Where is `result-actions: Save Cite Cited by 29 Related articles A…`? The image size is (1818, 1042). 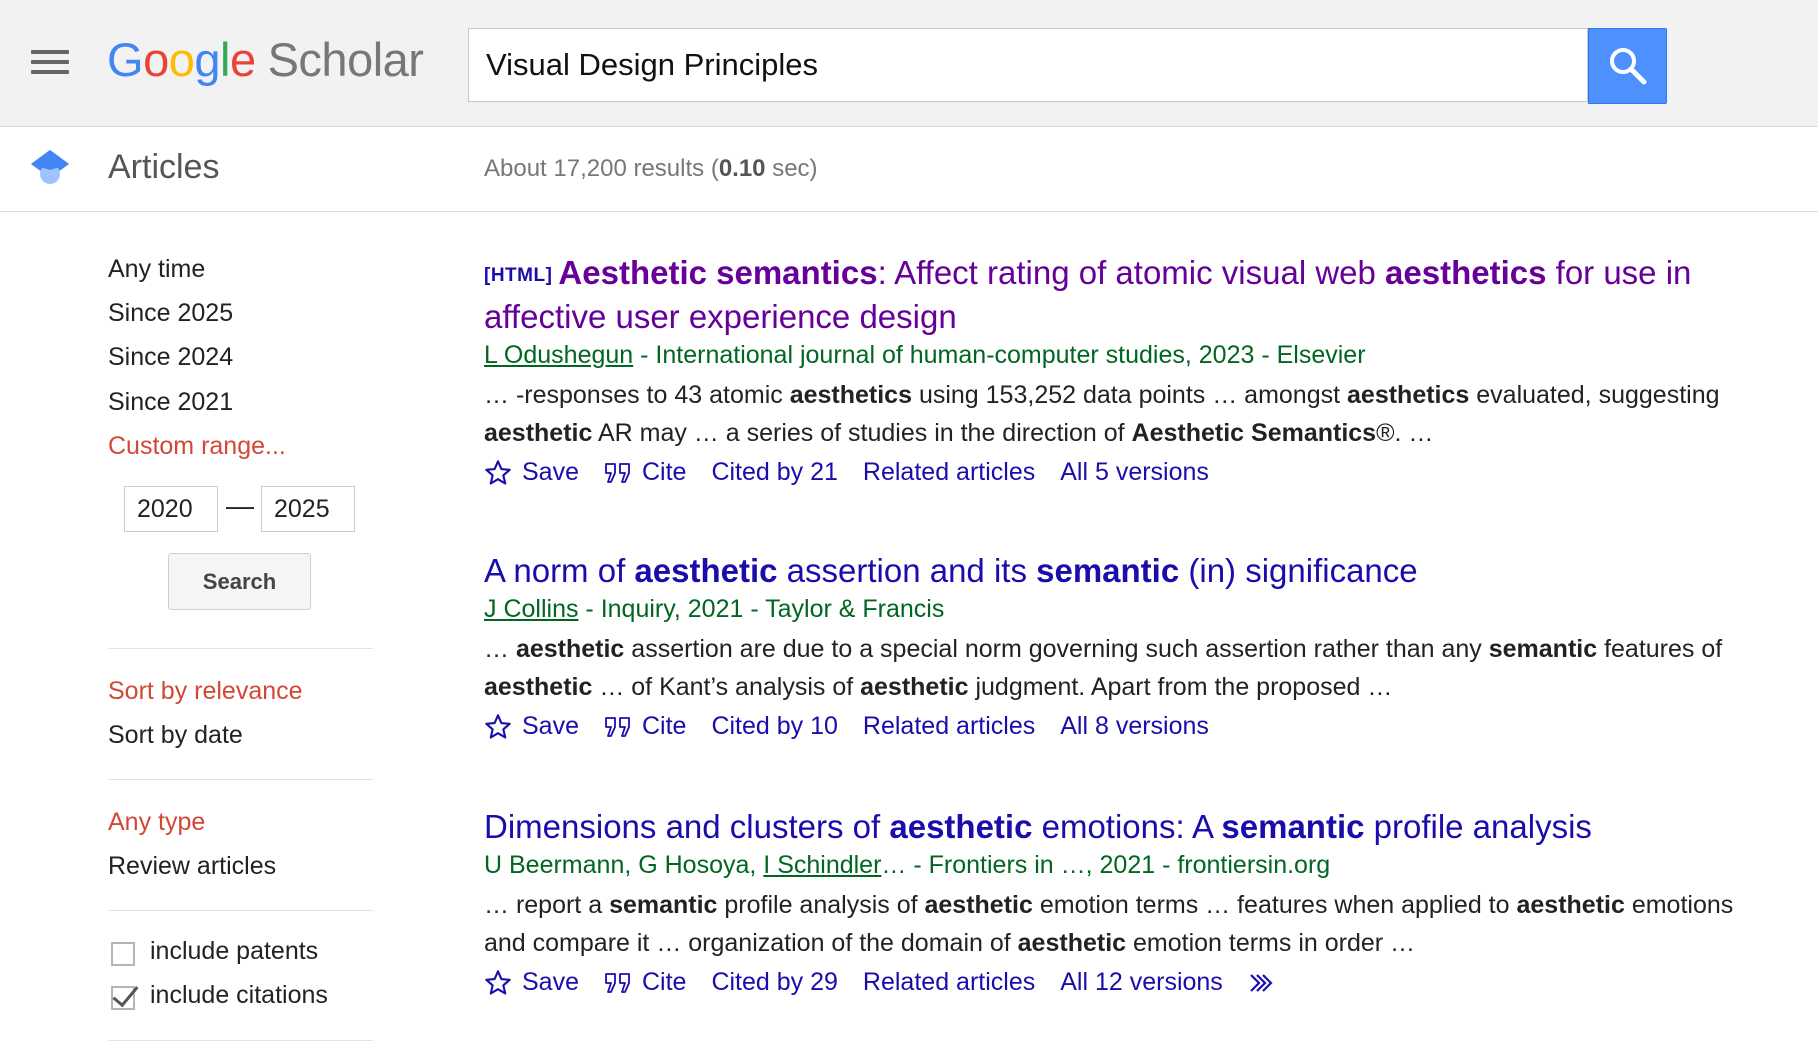
result-actions: Save Cite Cited by 29 Related articles A… is located at coordinates (1109, 982).